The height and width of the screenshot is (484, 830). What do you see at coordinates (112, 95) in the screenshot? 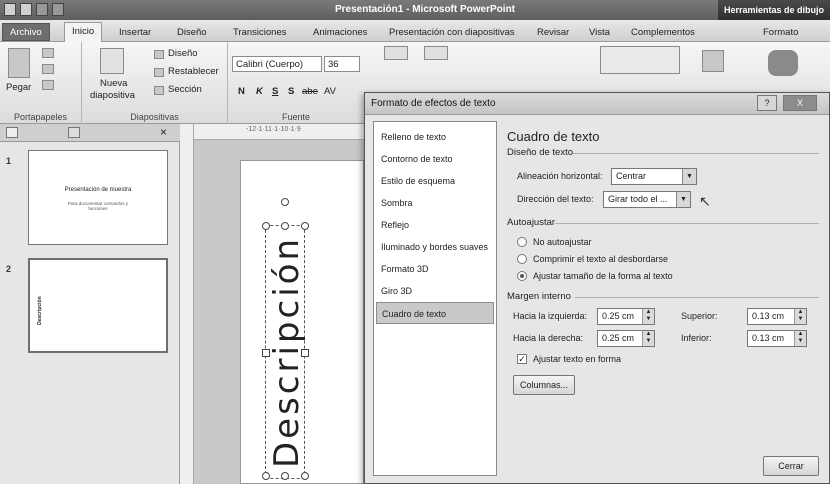
I see `new-slide-label-2: diapositiva` at bounding box center [112, 95].